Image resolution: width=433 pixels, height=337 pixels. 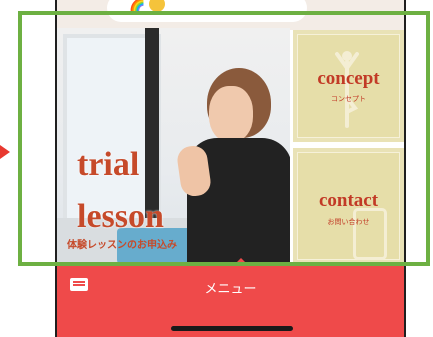 I want to click on menu-label: メニュー, so click(x=230, y=287).